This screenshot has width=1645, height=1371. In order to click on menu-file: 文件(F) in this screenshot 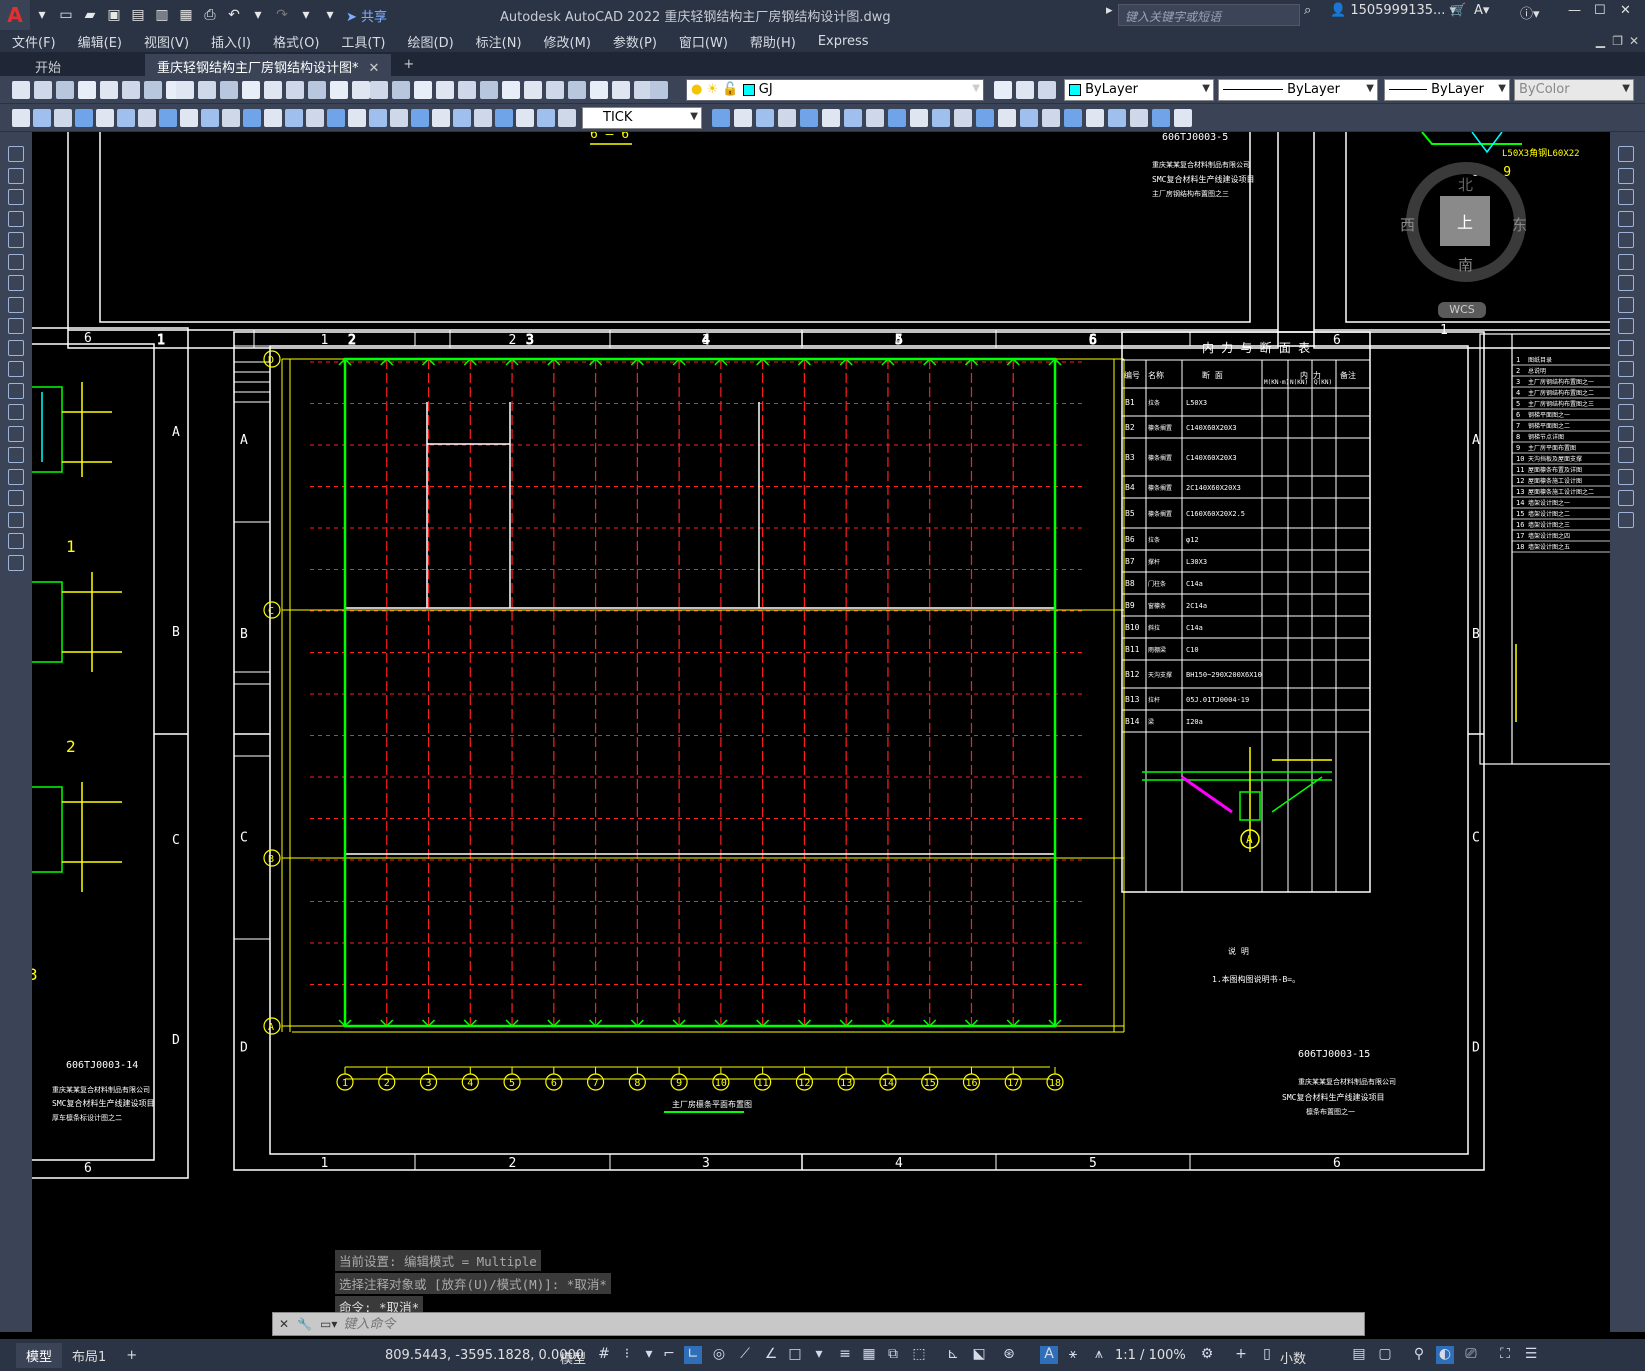, I will do `click(34, 41)`.